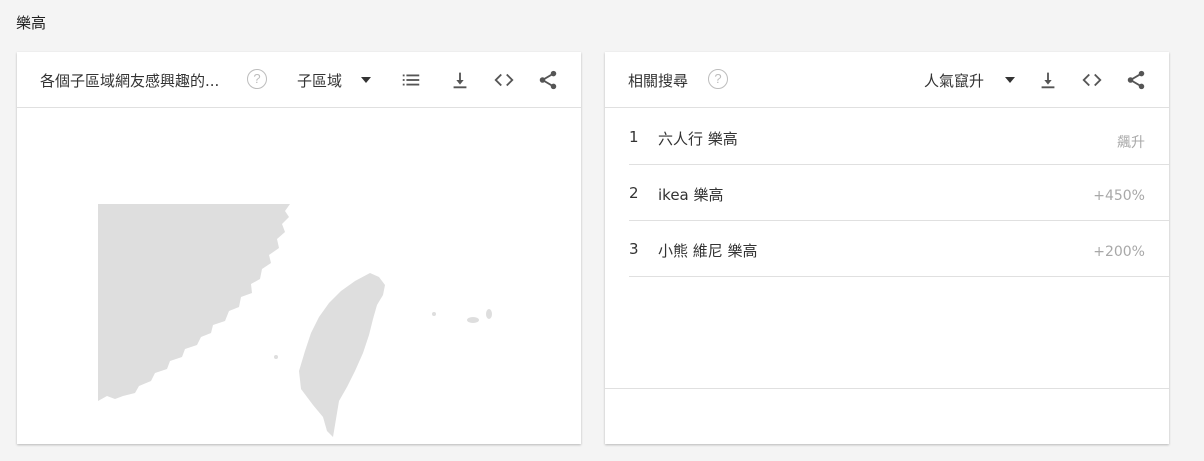 The width and height of the screenshot is (1204, 461). What do you see at coordinates (194, 302) in the screenshot?
I see `mainland-region` at bounding box center [194, 302].